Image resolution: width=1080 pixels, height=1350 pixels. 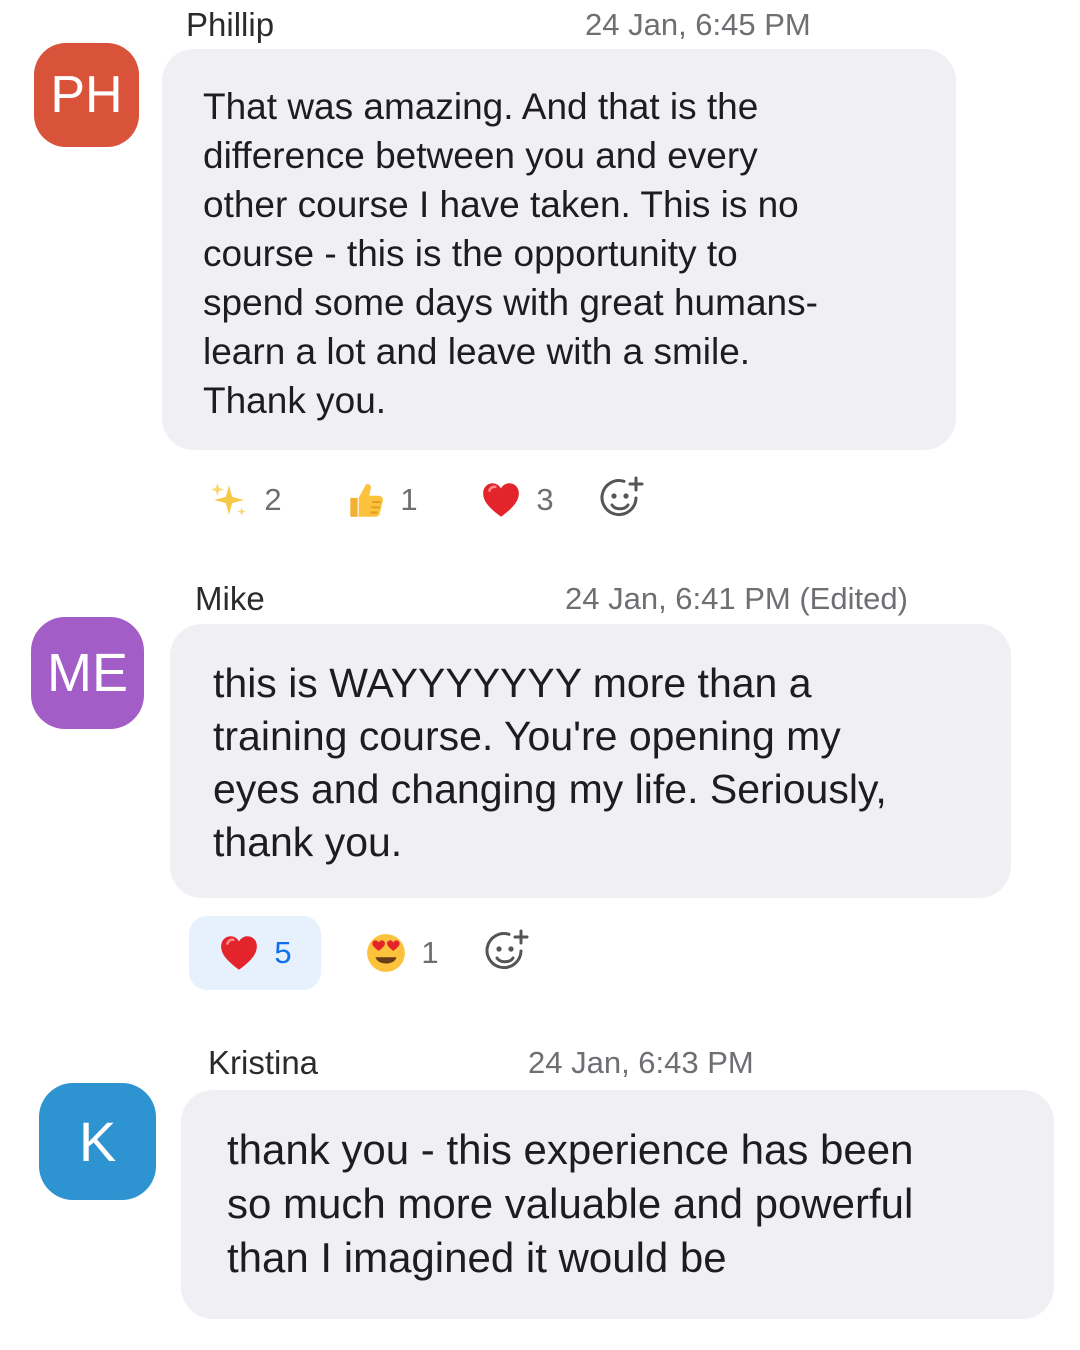 I want to click on message-timestamp: 24 Jan, 6:43 PM, so click(x=641, y=1062).